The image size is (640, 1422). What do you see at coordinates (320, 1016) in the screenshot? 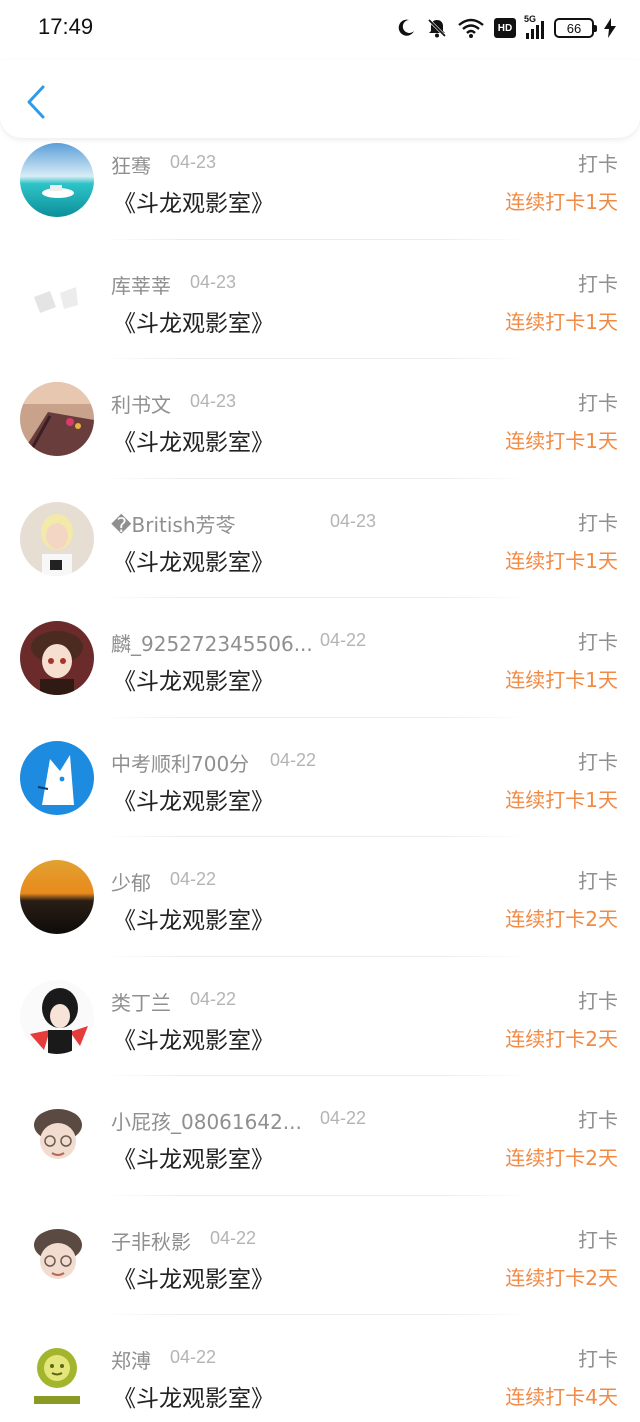
I see `list-item: 类丁兰 04-22 《斗龙观影室》 打卡连续打卡2天` at bounding box center [320, 1016].